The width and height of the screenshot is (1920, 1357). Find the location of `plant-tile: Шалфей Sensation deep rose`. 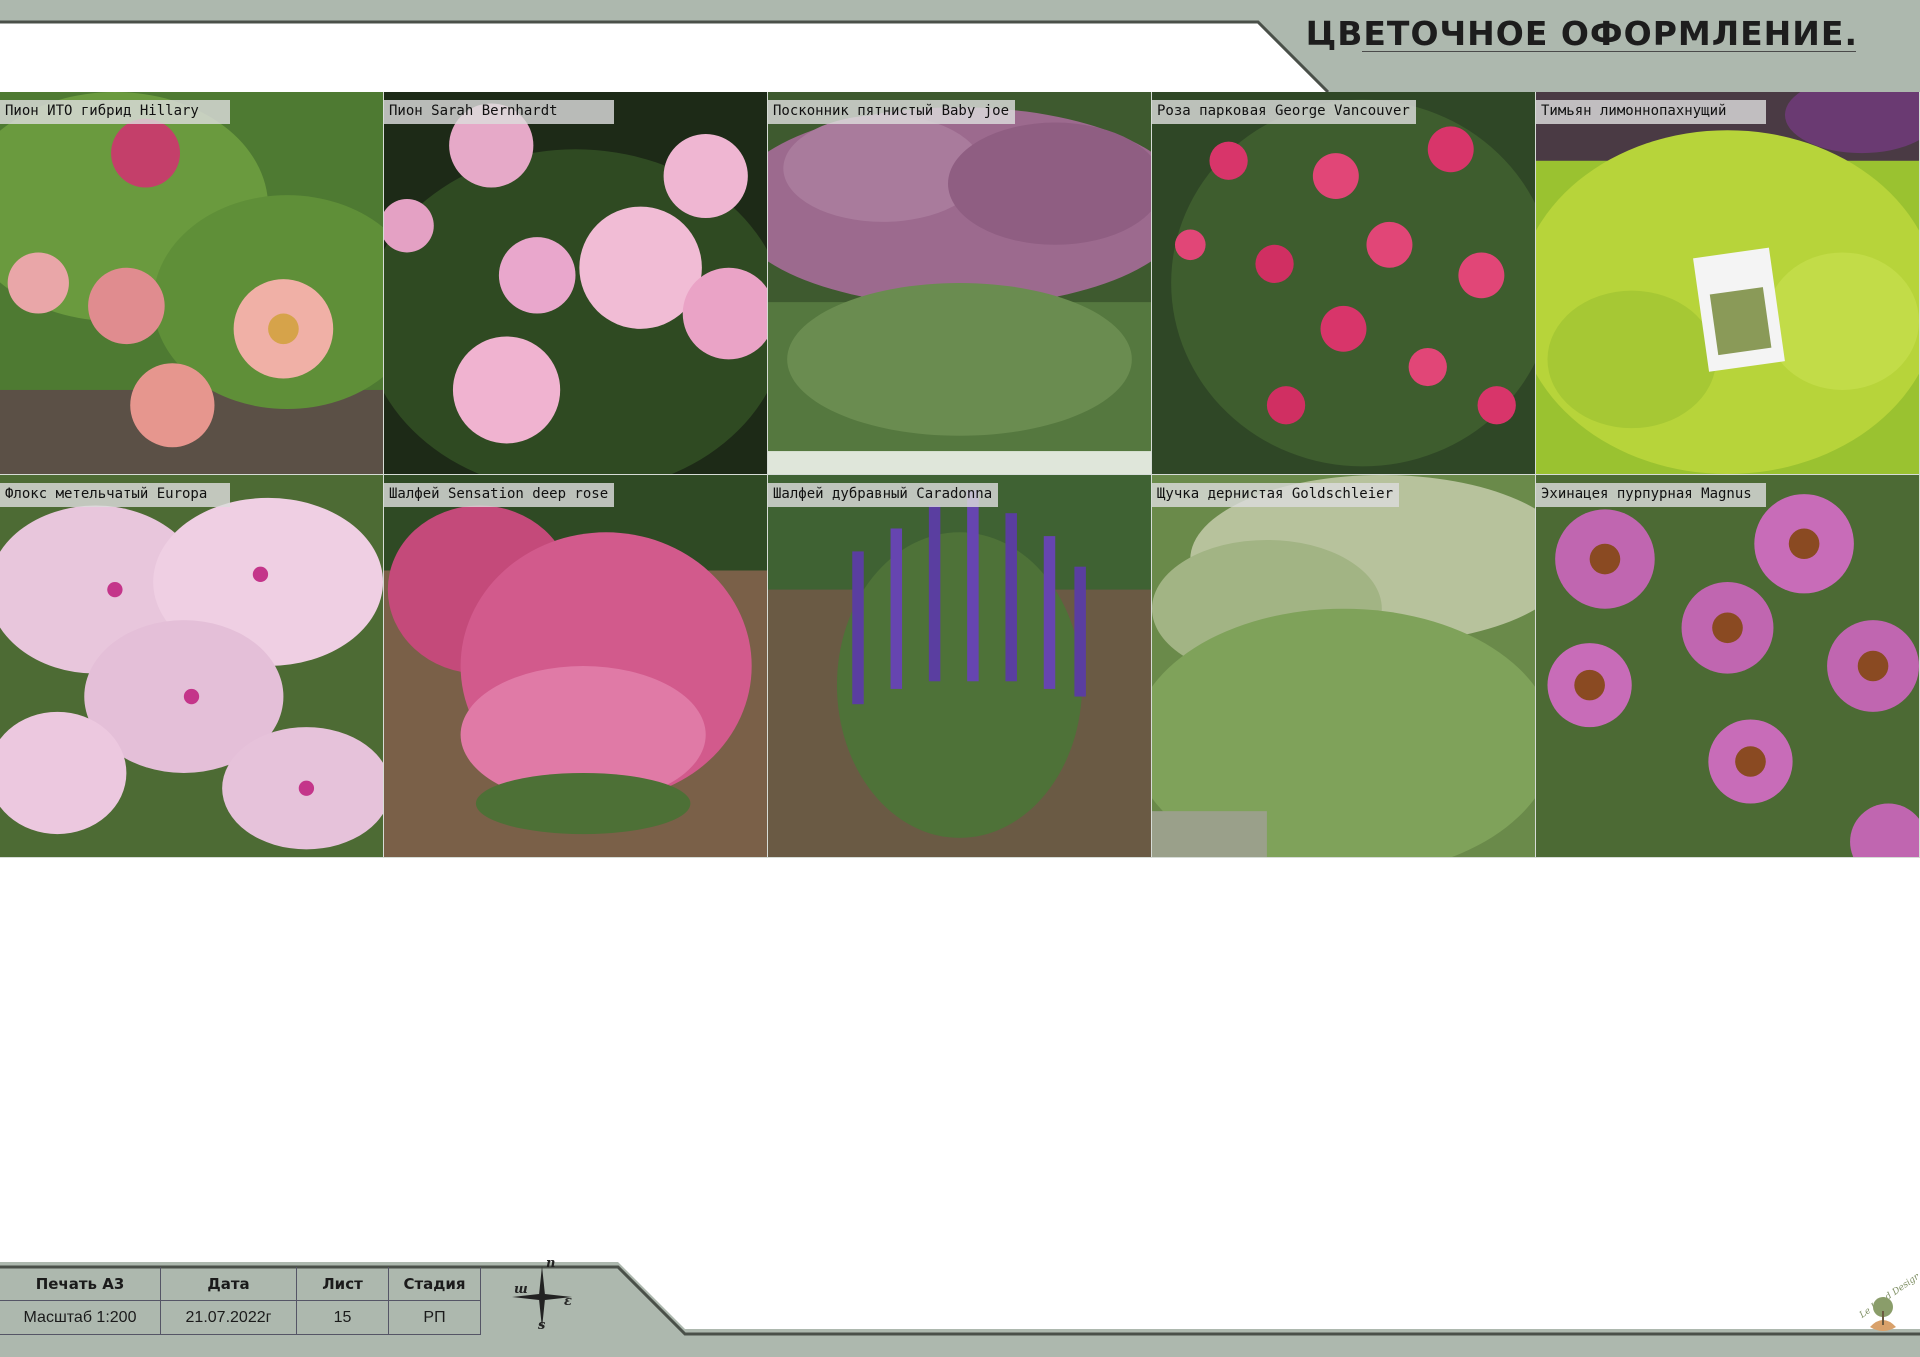

plant-tile: Шалфей Sensation deep rose is located at coordinates (576, 666).